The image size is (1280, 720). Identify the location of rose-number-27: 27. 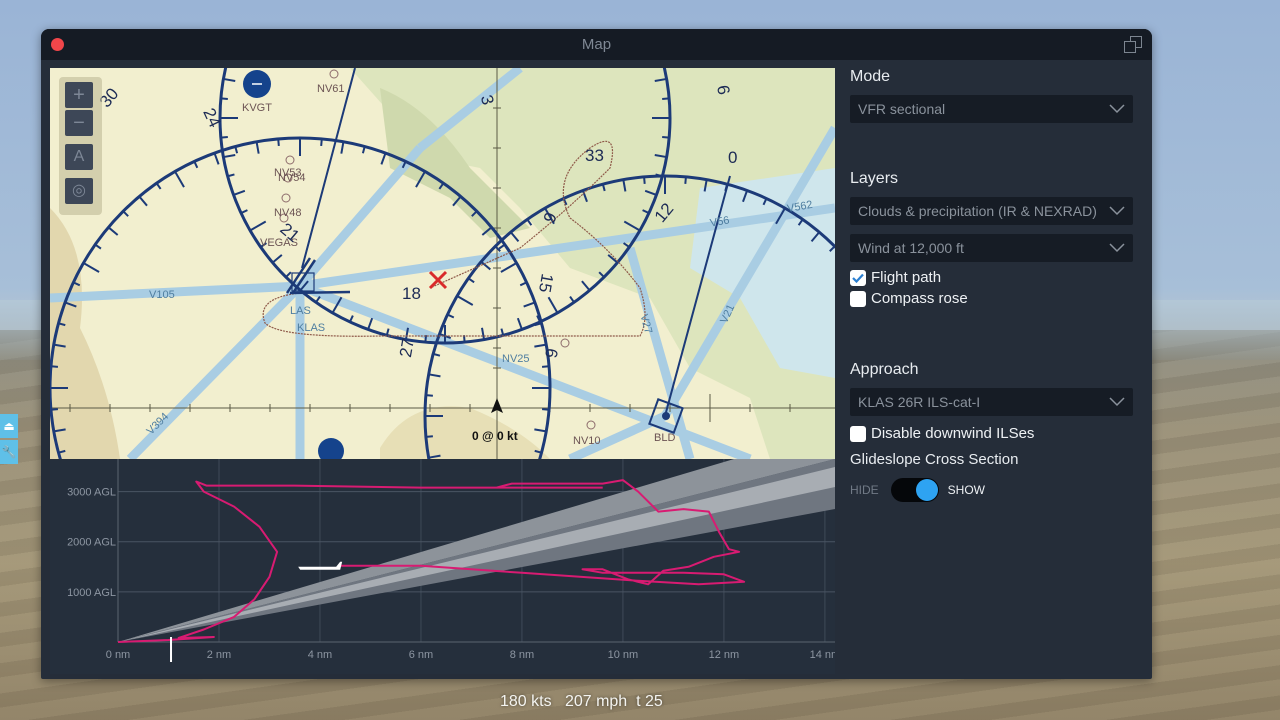
(406, 347).